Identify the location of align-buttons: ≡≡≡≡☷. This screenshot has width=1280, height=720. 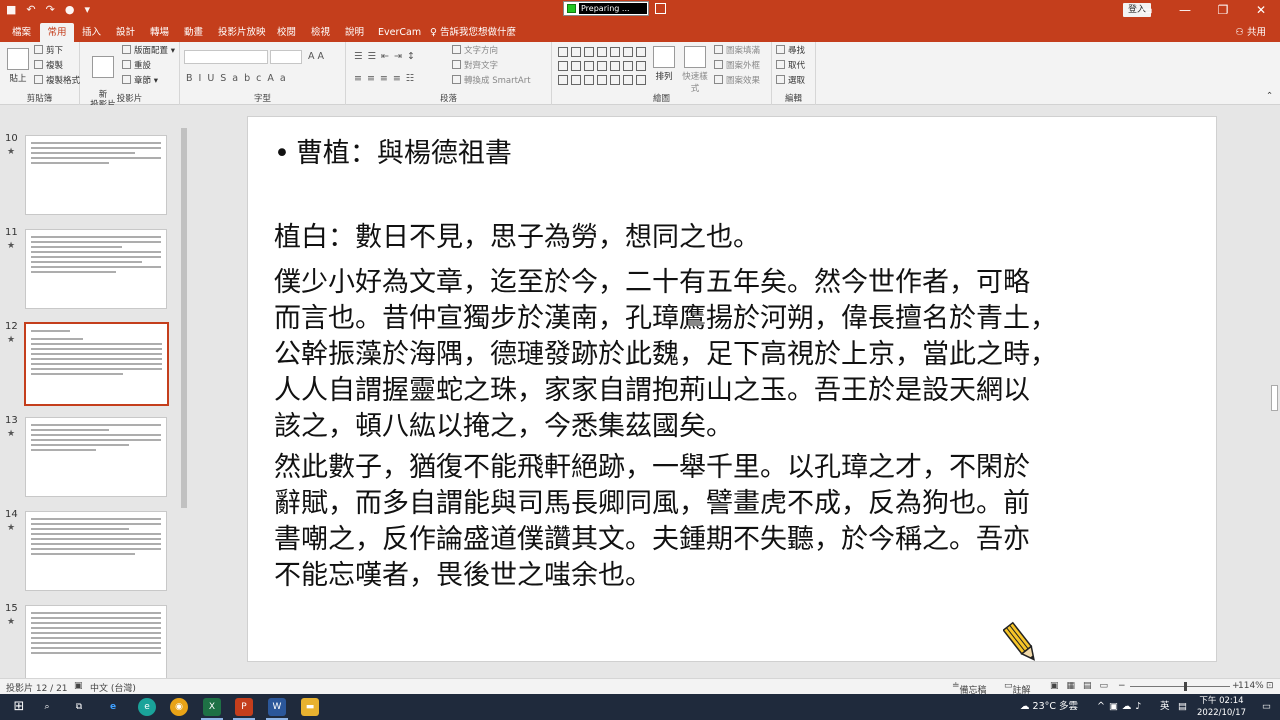
(386, 78).